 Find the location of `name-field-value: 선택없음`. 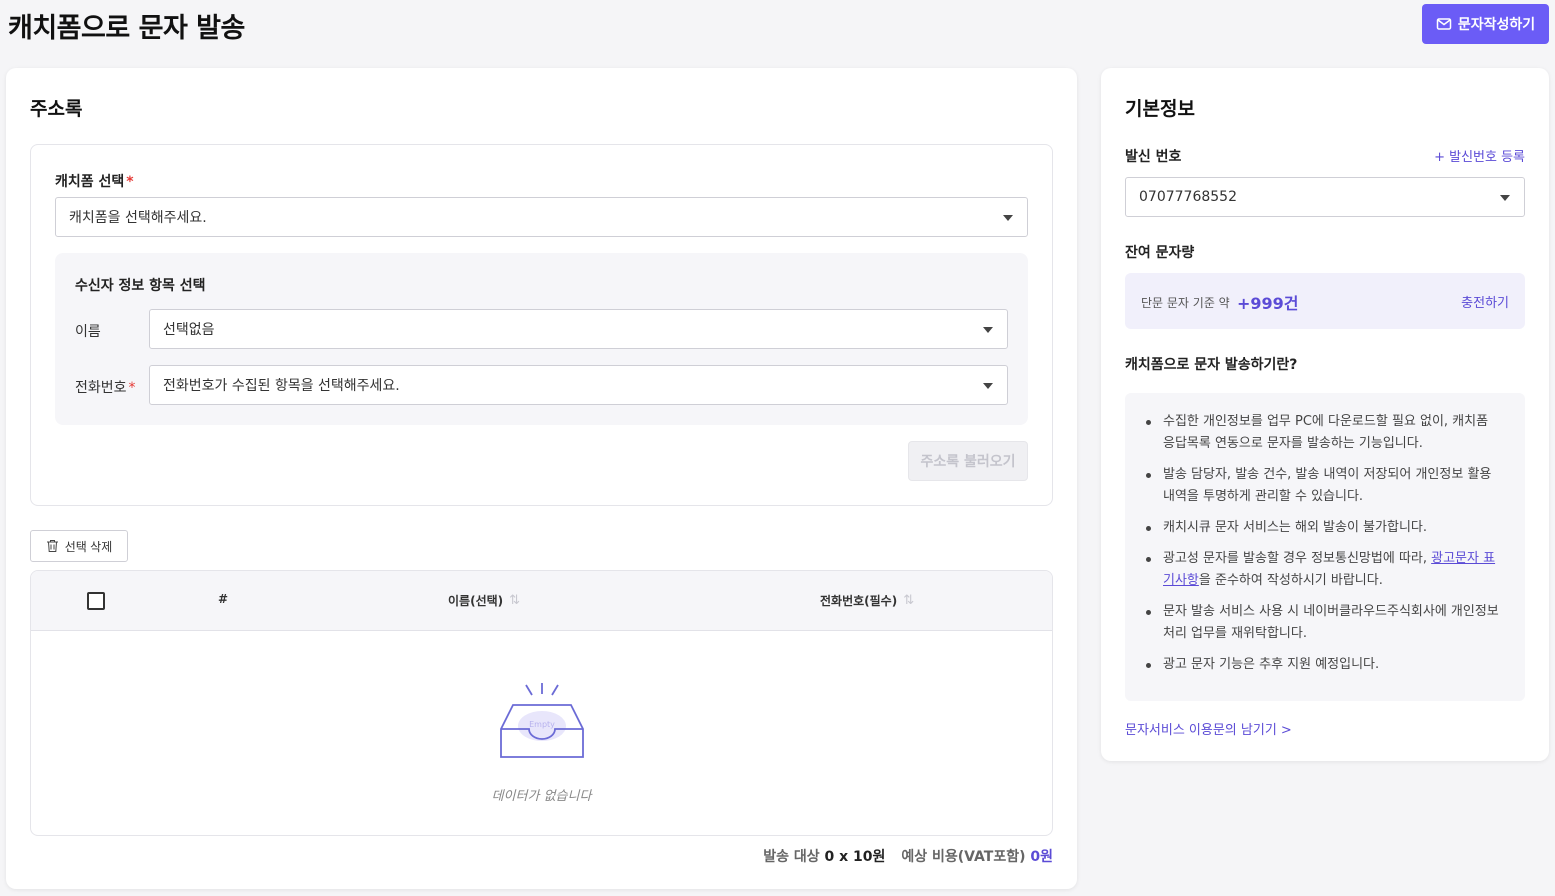

name-field-value: 선택없음 is located at coordinates (189, 330).